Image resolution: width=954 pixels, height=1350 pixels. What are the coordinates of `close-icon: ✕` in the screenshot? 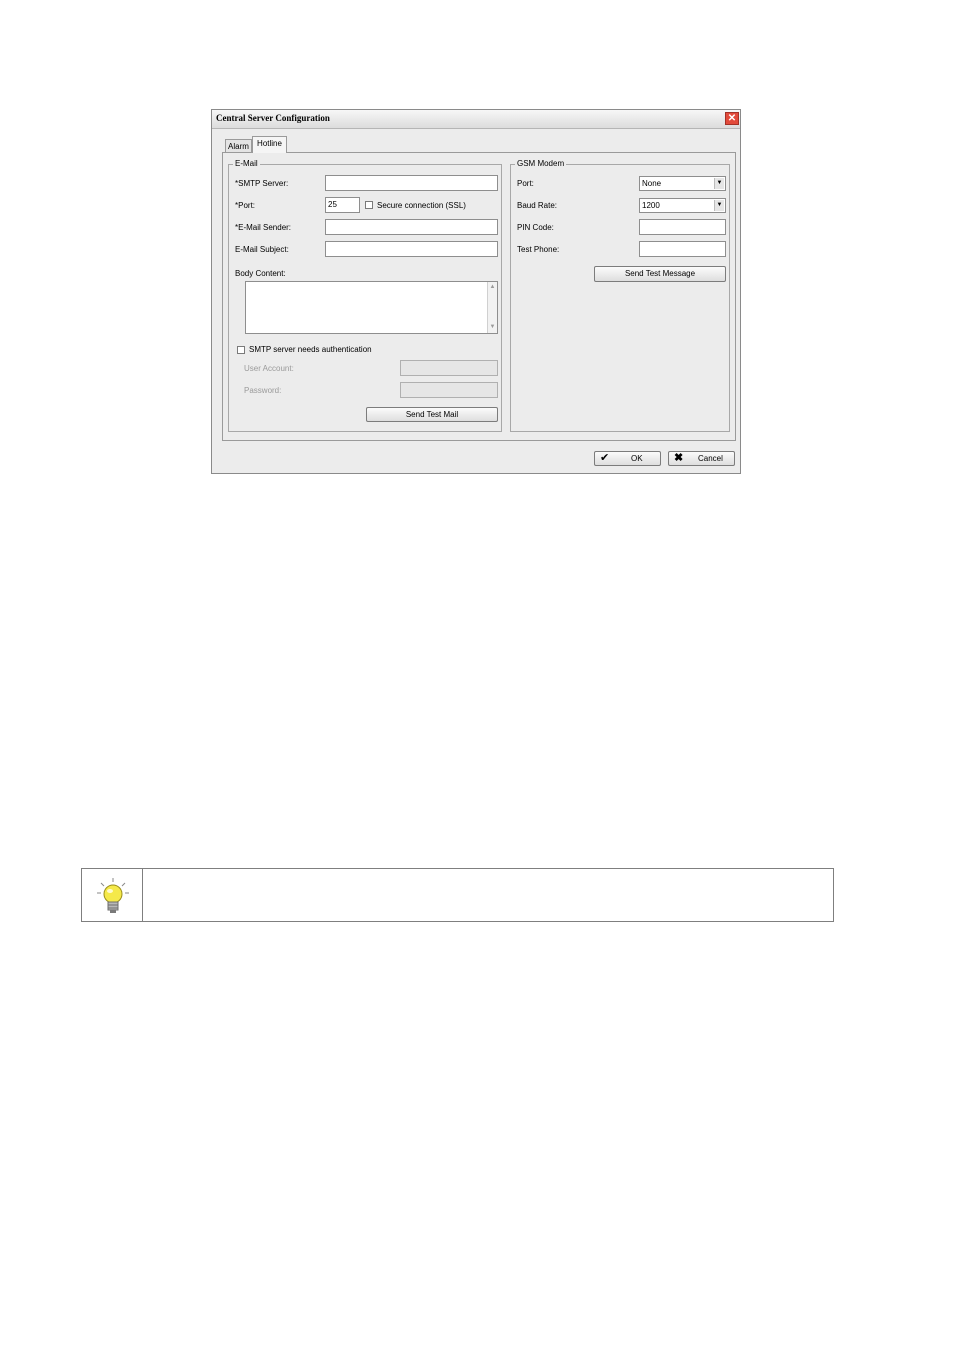 It's located at (732, 118).